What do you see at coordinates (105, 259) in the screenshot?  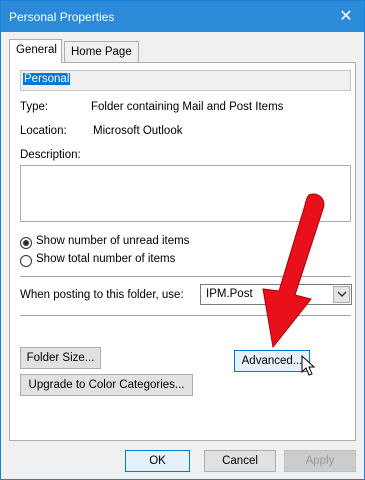 I see `radio-total-label: Show total number of items` at bounding box center [105, 259].